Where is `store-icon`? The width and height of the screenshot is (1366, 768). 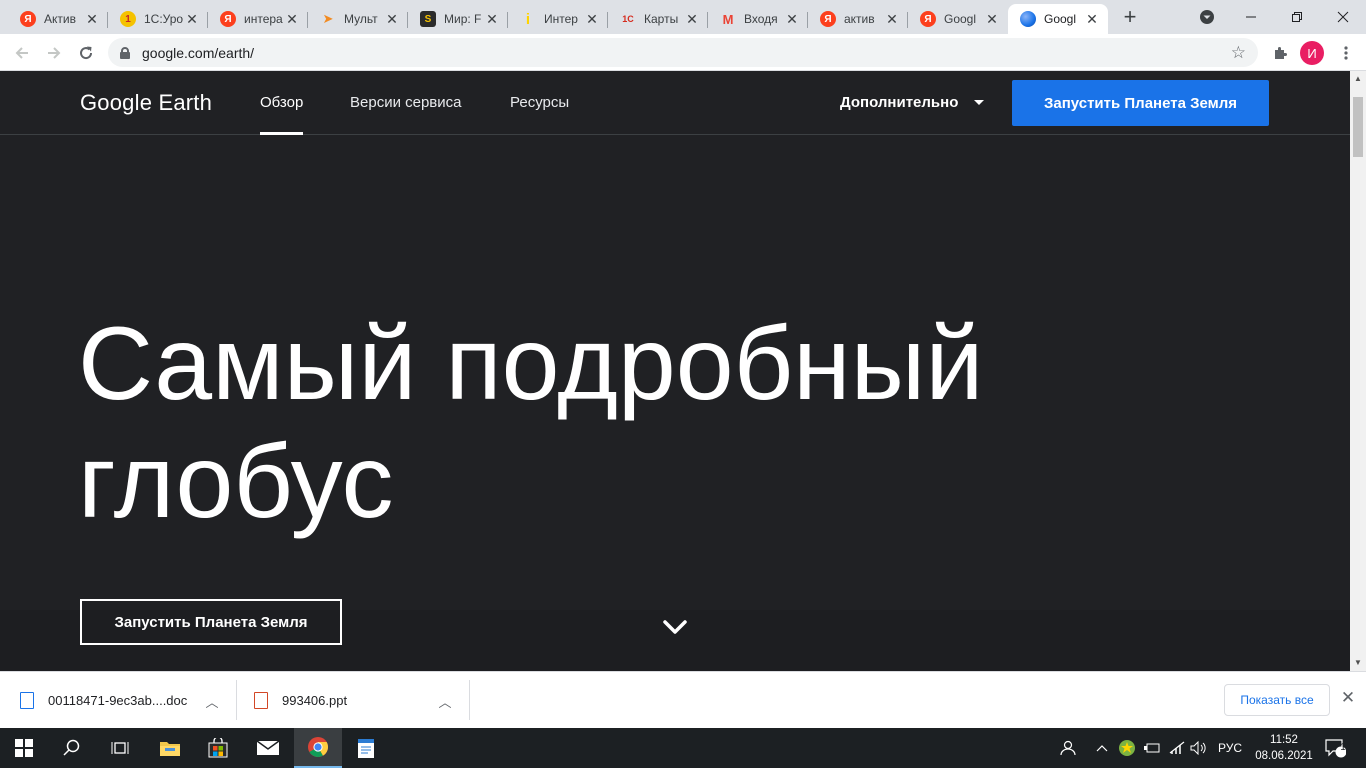
store-icon is located at coordinates (218, 748).